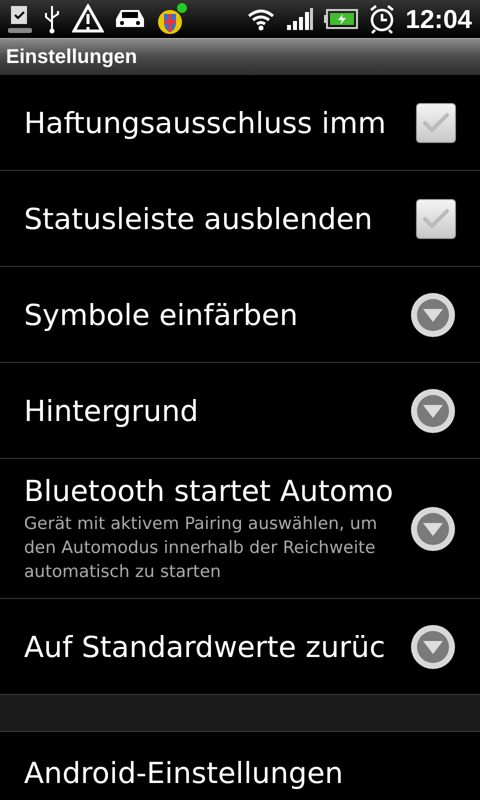  Describe the element at coordinates (217, 315) in the screenshot. I see `setting-title: Symbole einfärben` at that location.